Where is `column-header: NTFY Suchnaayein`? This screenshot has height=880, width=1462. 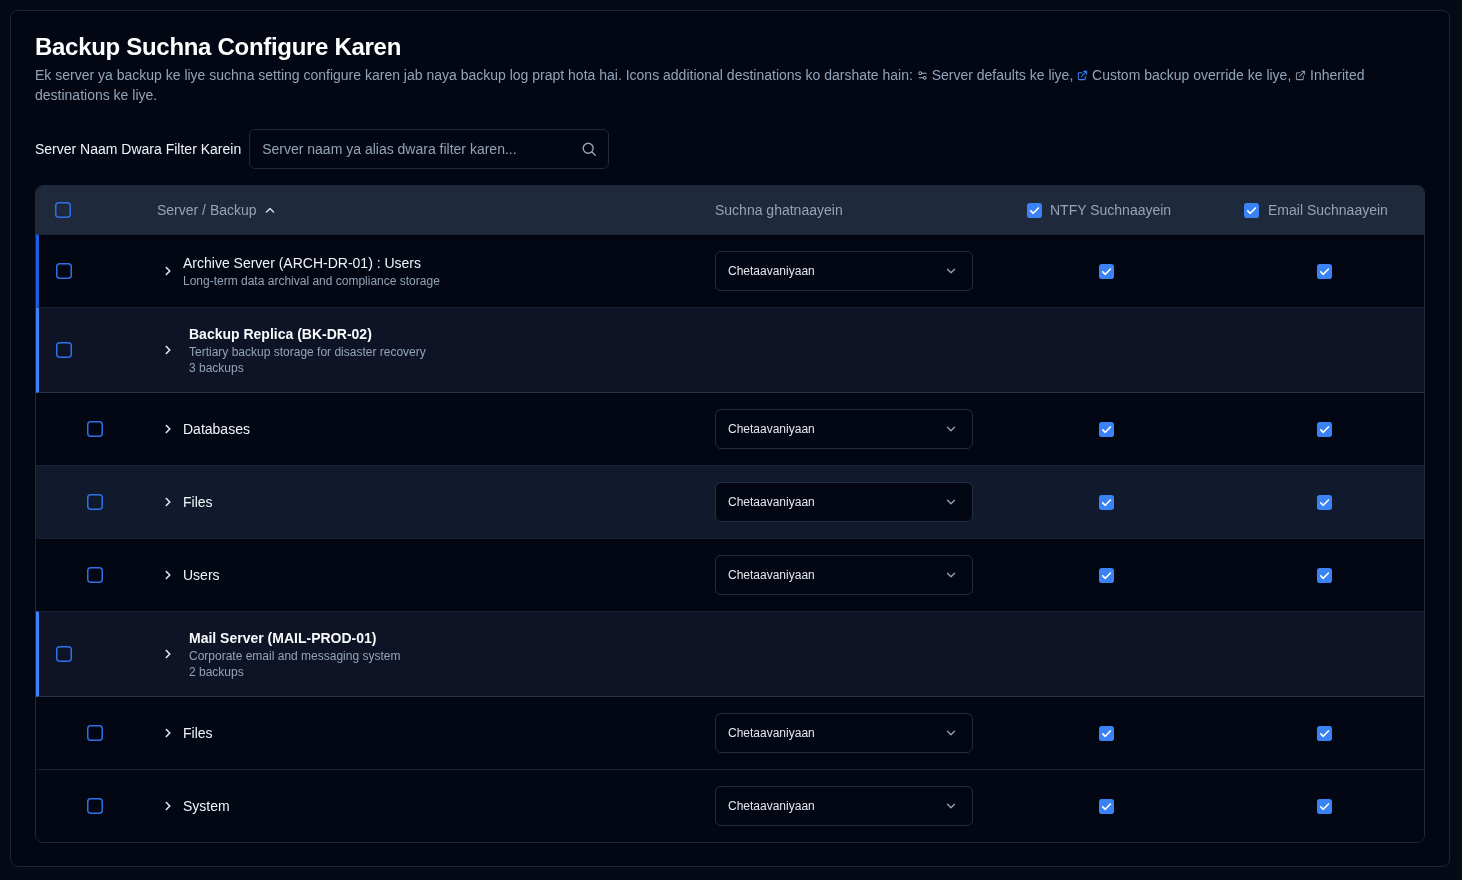 column-header: NTFY Suchnaayein is located at coordinates (1111, 210).